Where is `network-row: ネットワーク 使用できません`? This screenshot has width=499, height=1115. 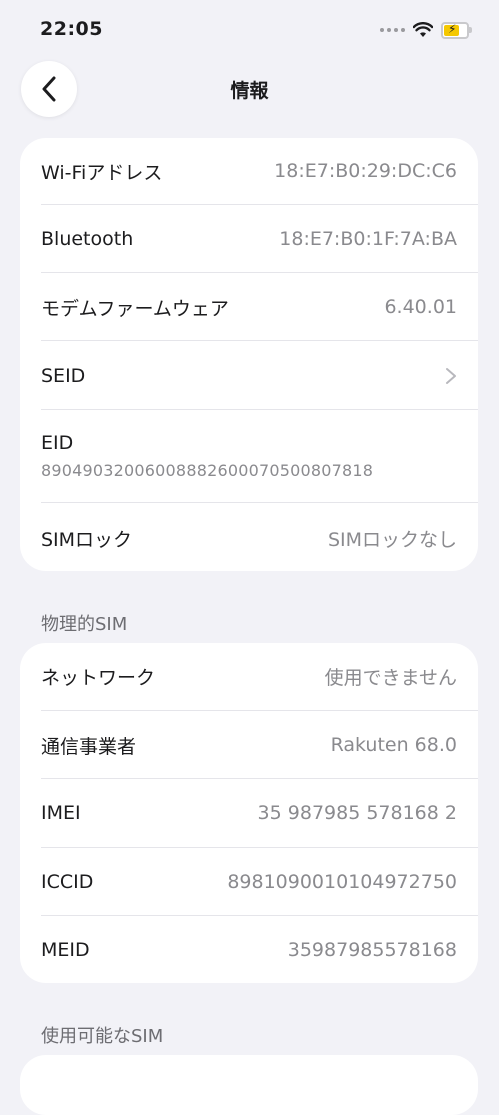 network-row: ネットワーク 使用できません is located at coordinates (249, 676).